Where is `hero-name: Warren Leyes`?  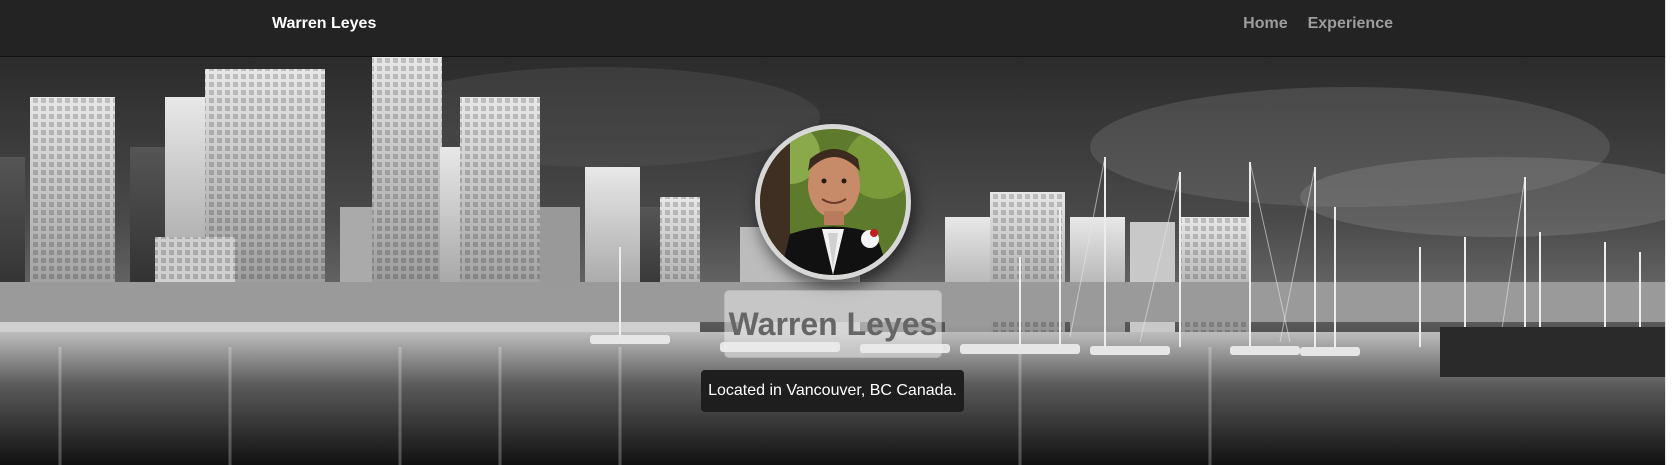
hero-name: Warren Leyes is located at coordinates (833, 323).